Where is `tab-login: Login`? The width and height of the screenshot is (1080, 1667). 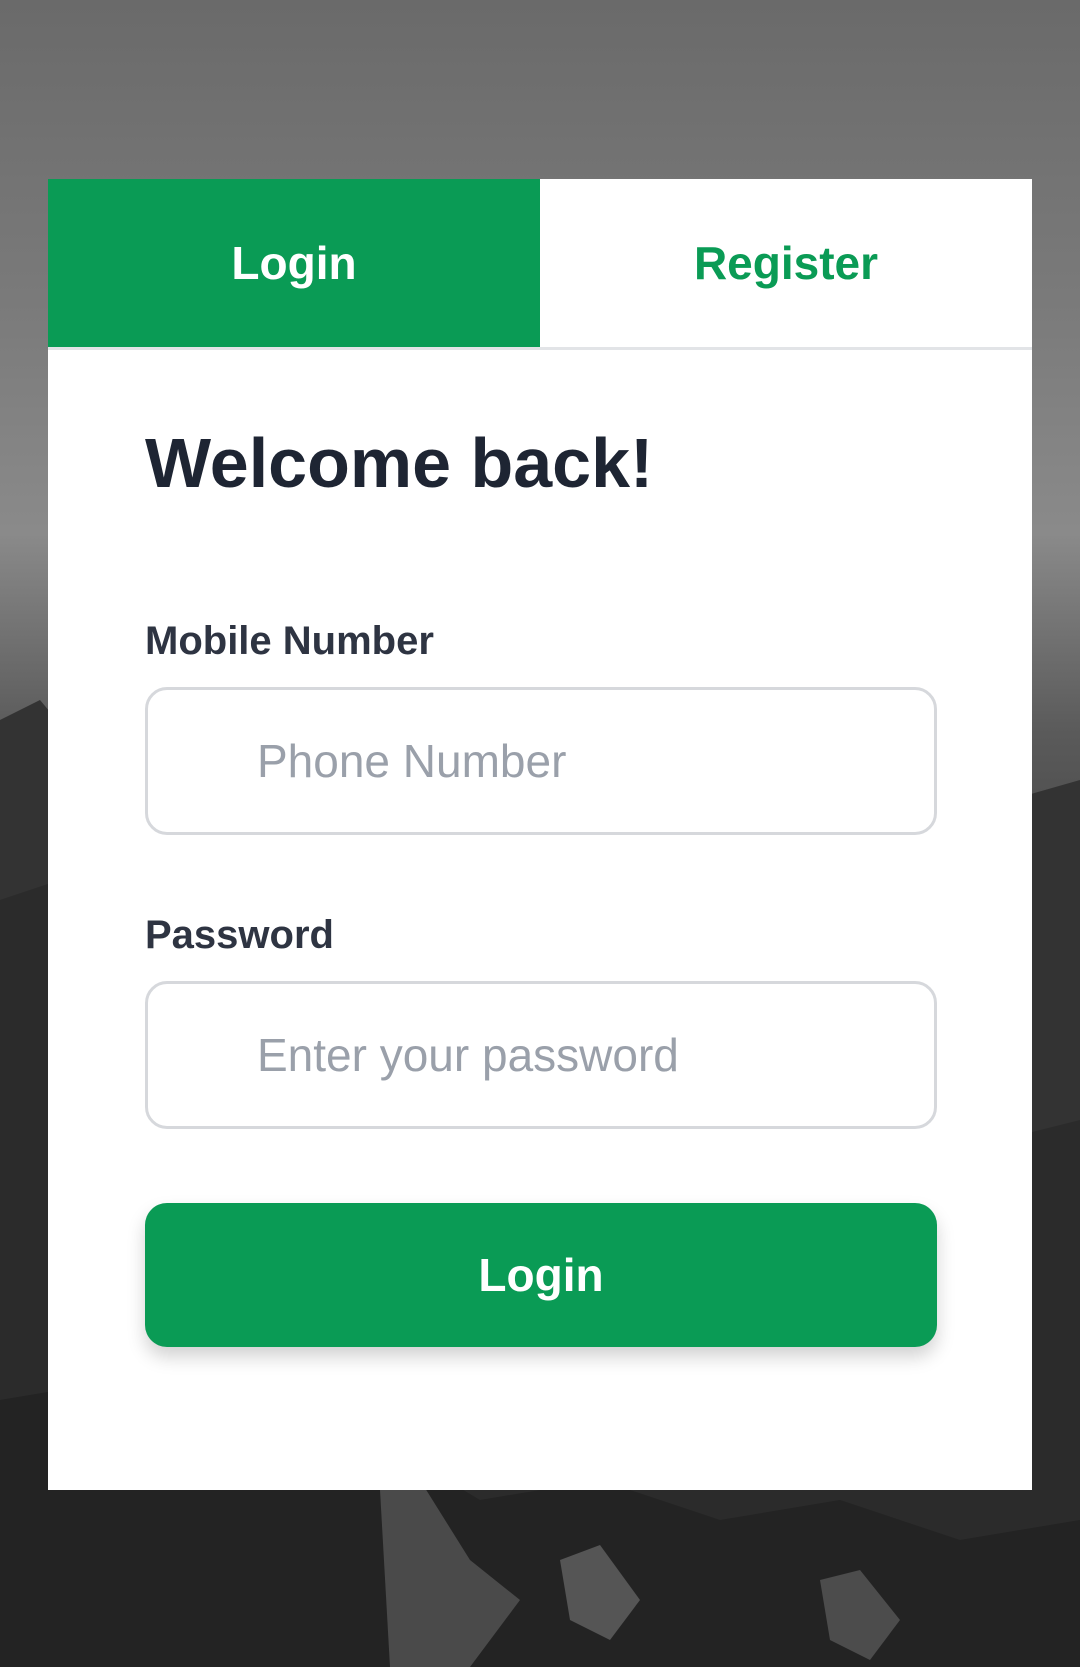 tab-login: Login is located at coordinates (294, 263).